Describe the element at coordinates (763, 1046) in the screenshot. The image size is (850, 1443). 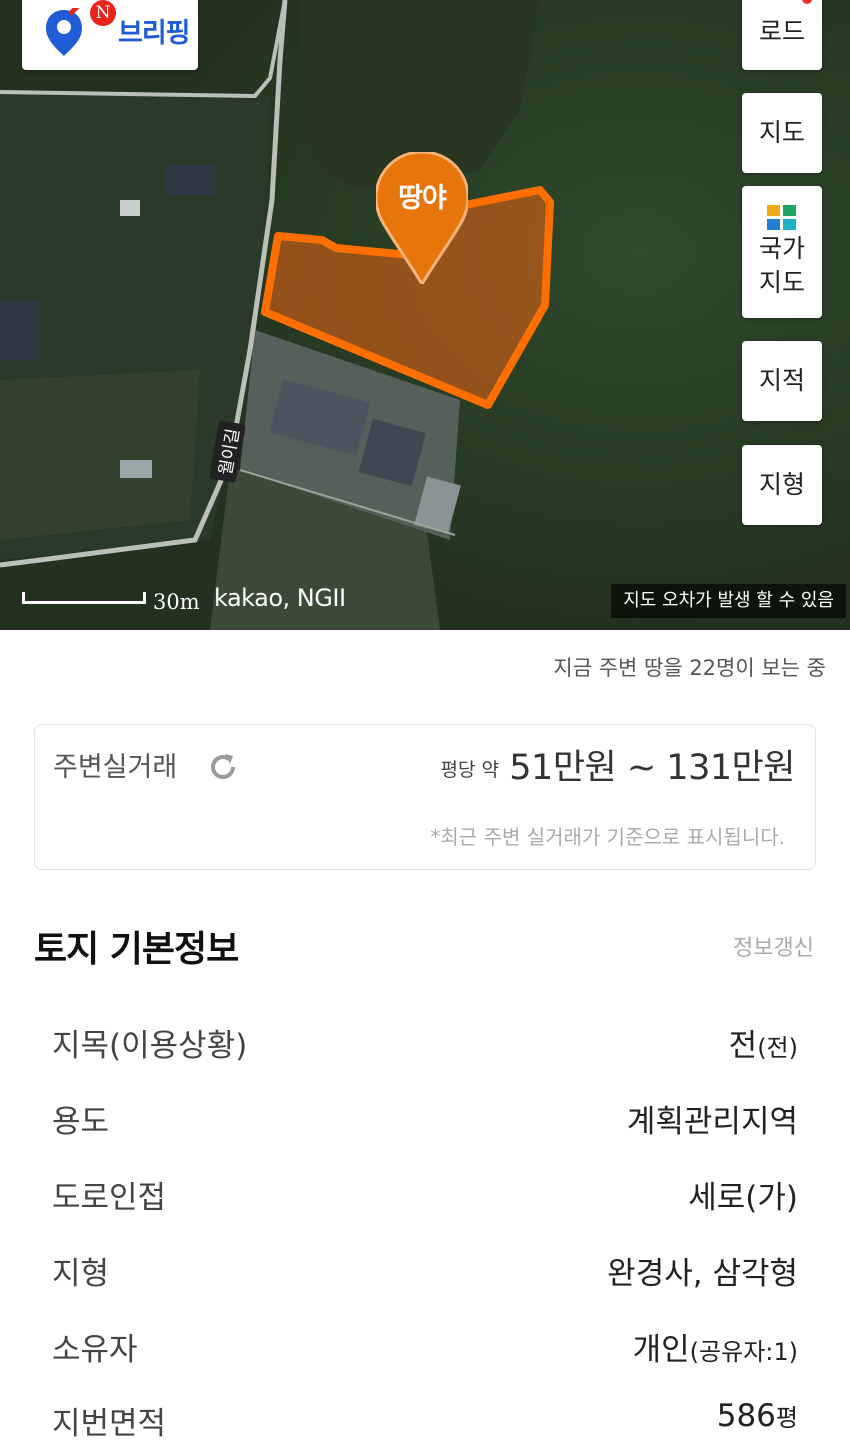
I see `info-value: 전(전)` at that location.